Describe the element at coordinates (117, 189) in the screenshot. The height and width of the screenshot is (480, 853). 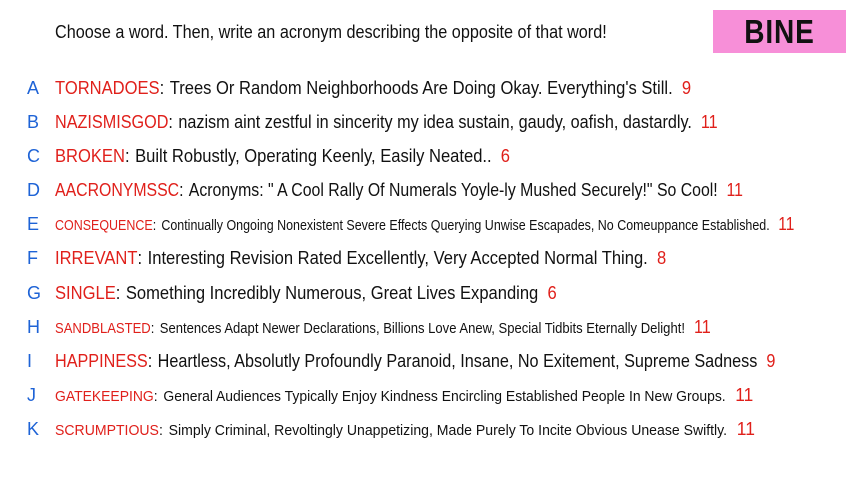
I see `entry-word: AACRONYMSSC` at that location.